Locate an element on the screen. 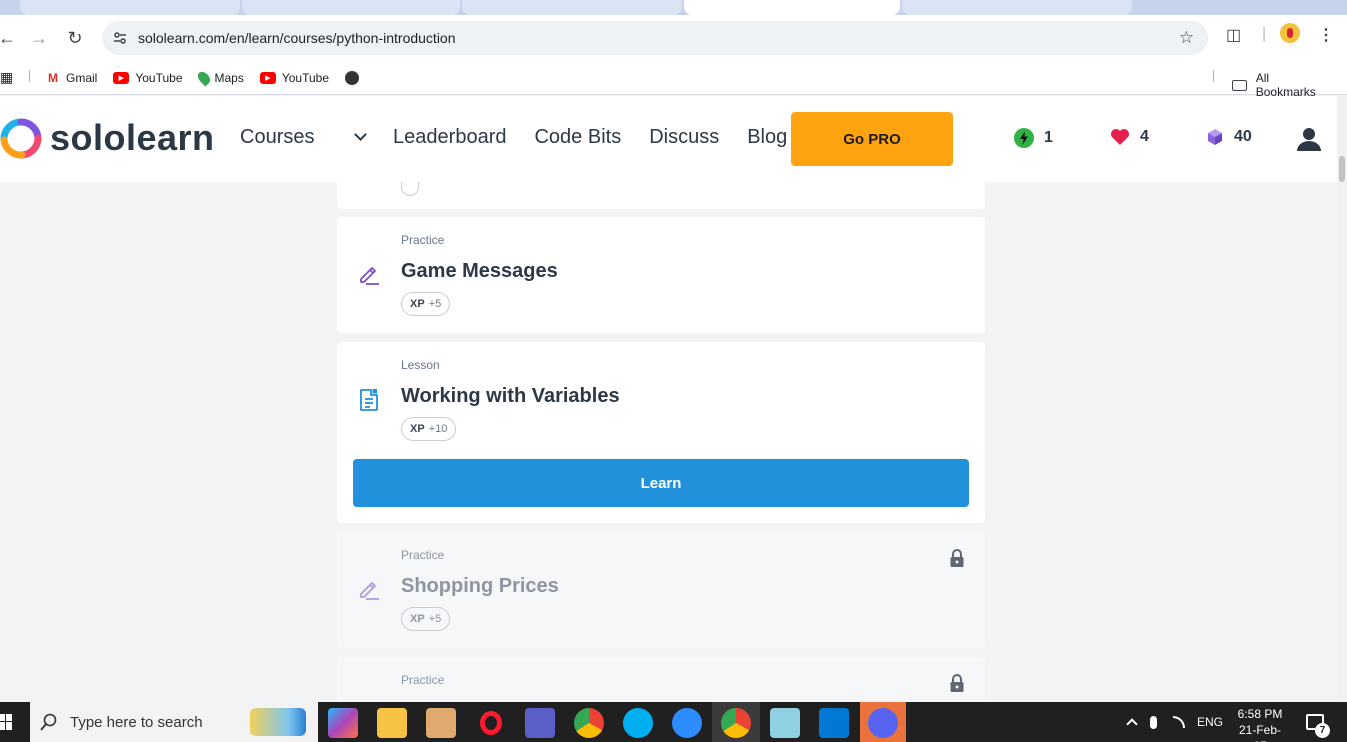 This screenshot has width=1347, height=742. nav-discuss: Discuss is located at coordinates (684, 137).